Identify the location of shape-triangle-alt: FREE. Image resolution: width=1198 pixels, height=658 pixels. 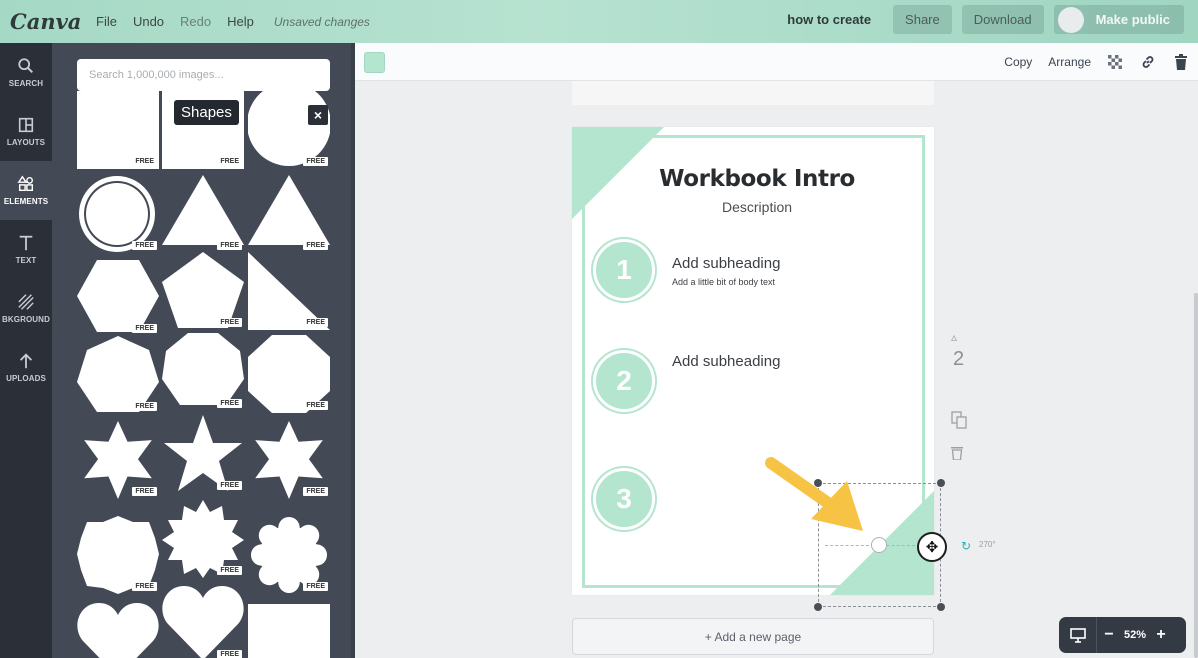
(289, 214).